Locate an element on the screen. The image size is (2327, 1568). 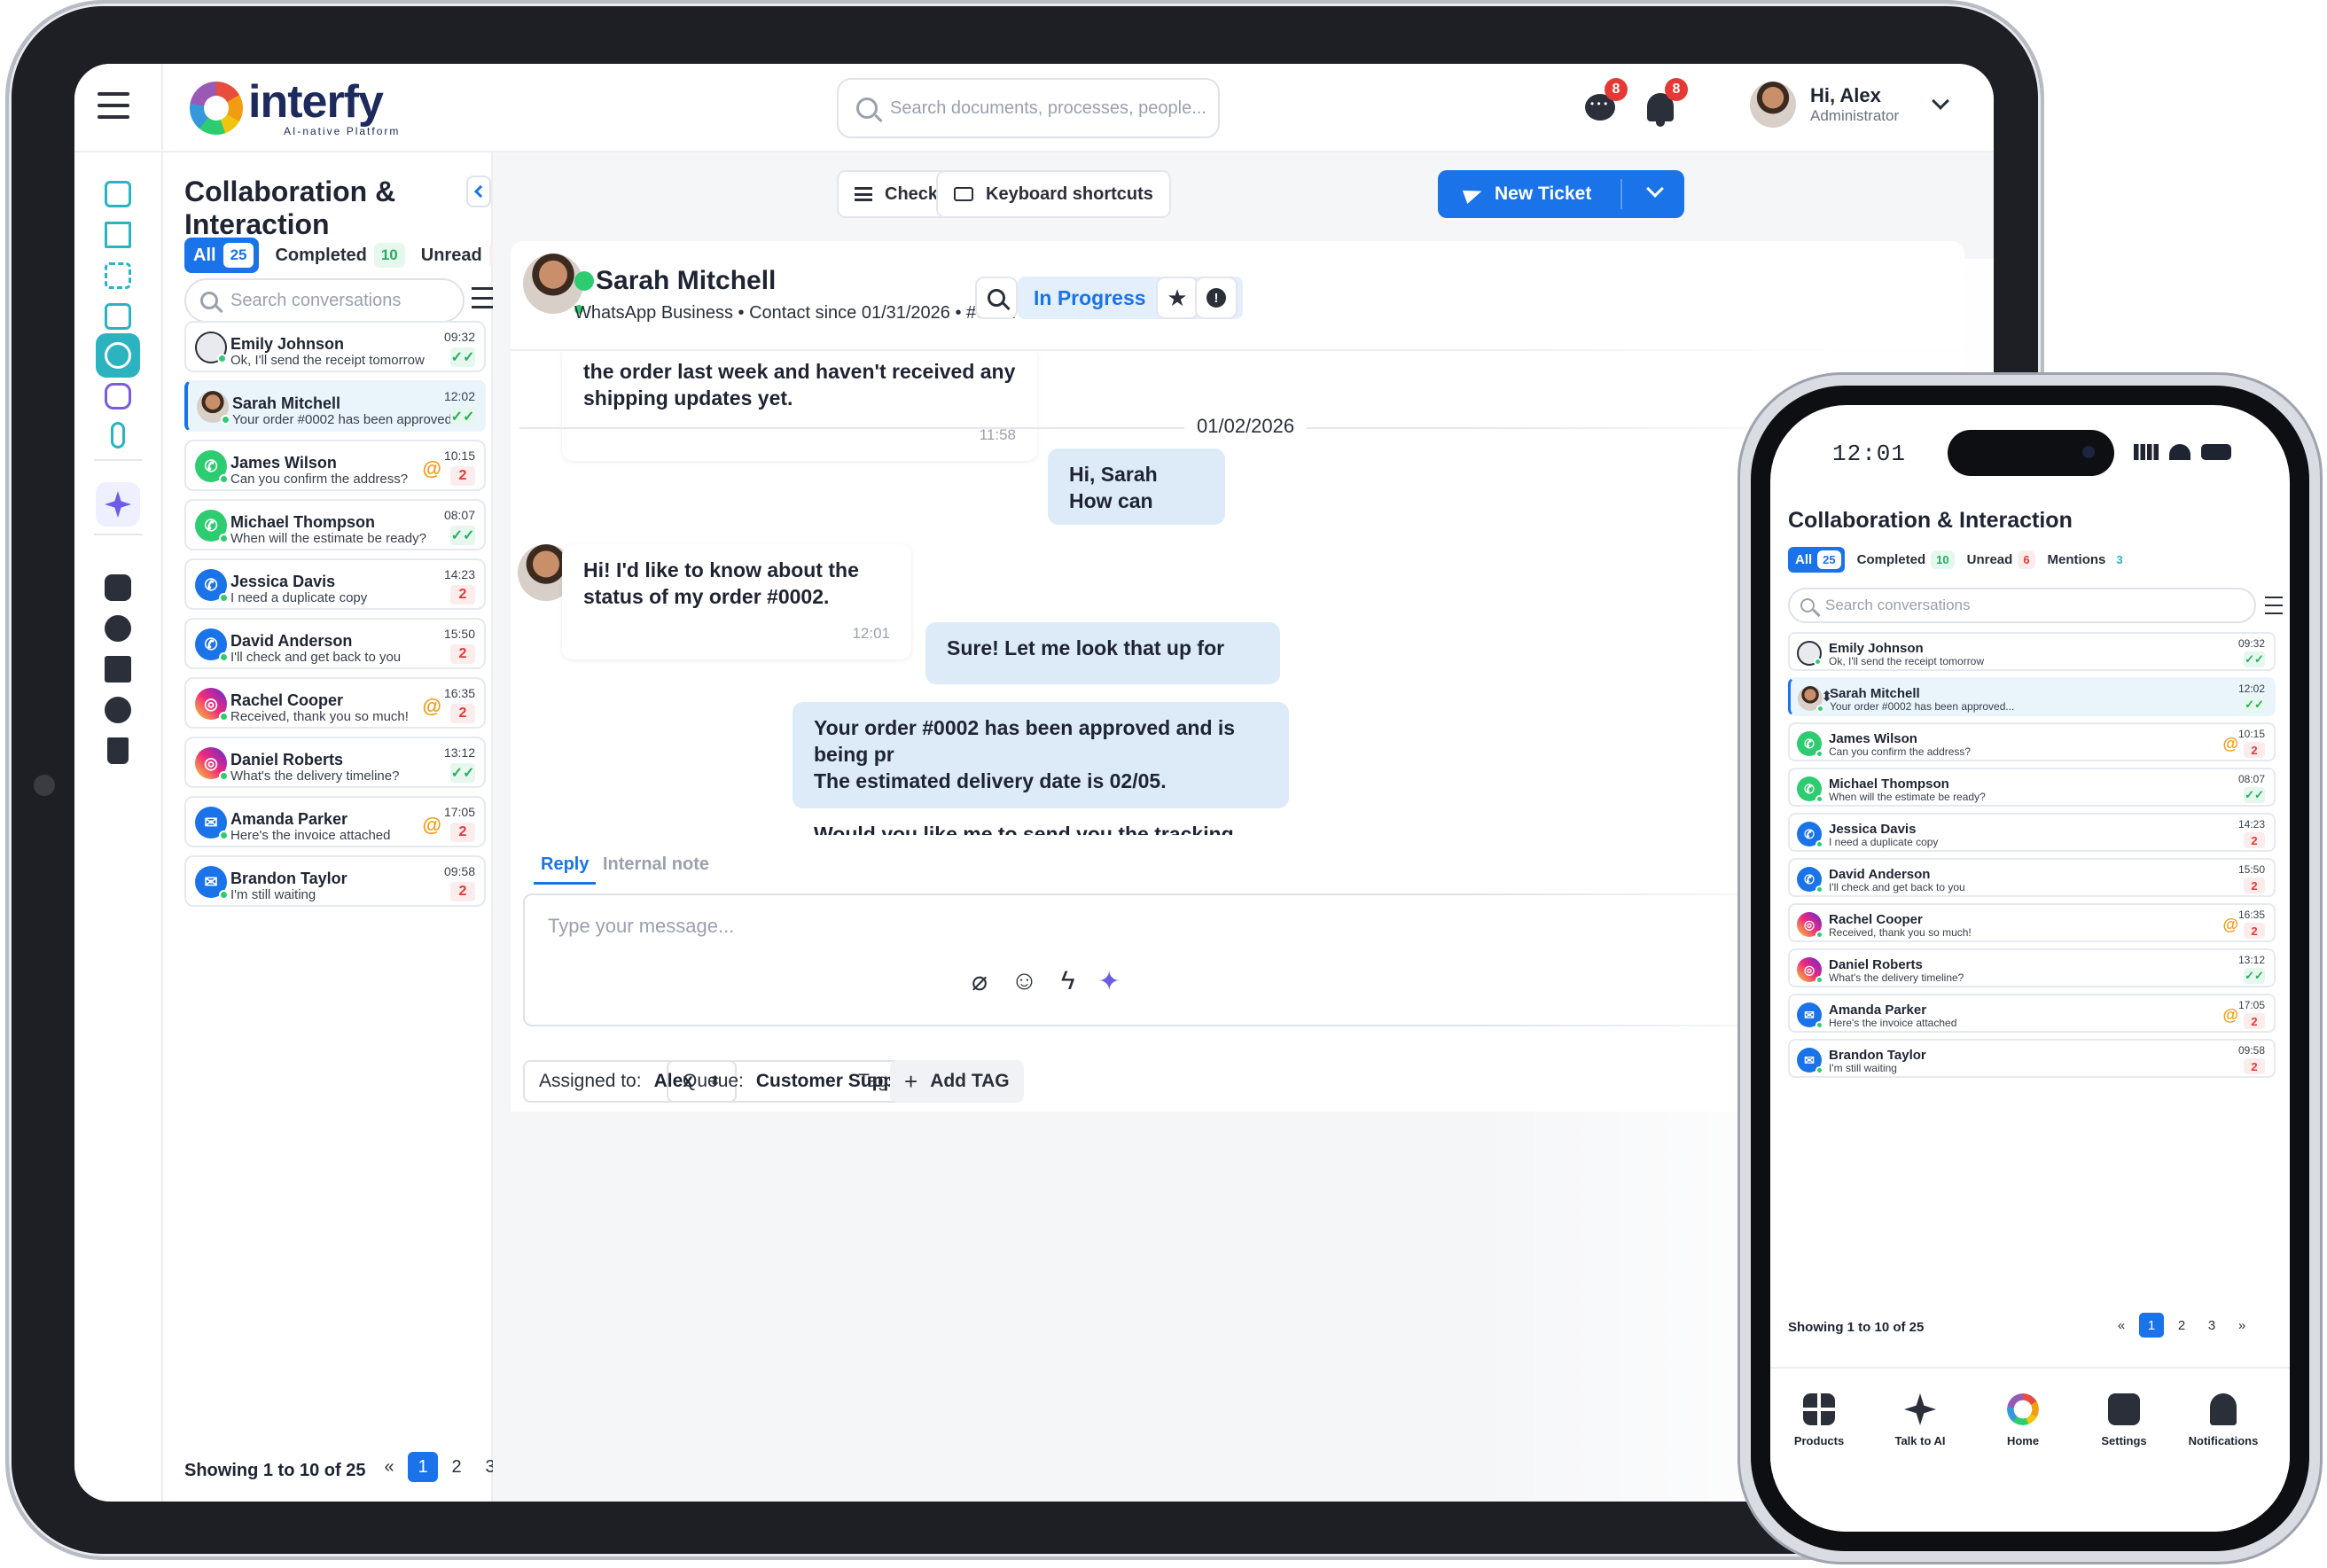
rail-capture is located at coordinates (118, 276).